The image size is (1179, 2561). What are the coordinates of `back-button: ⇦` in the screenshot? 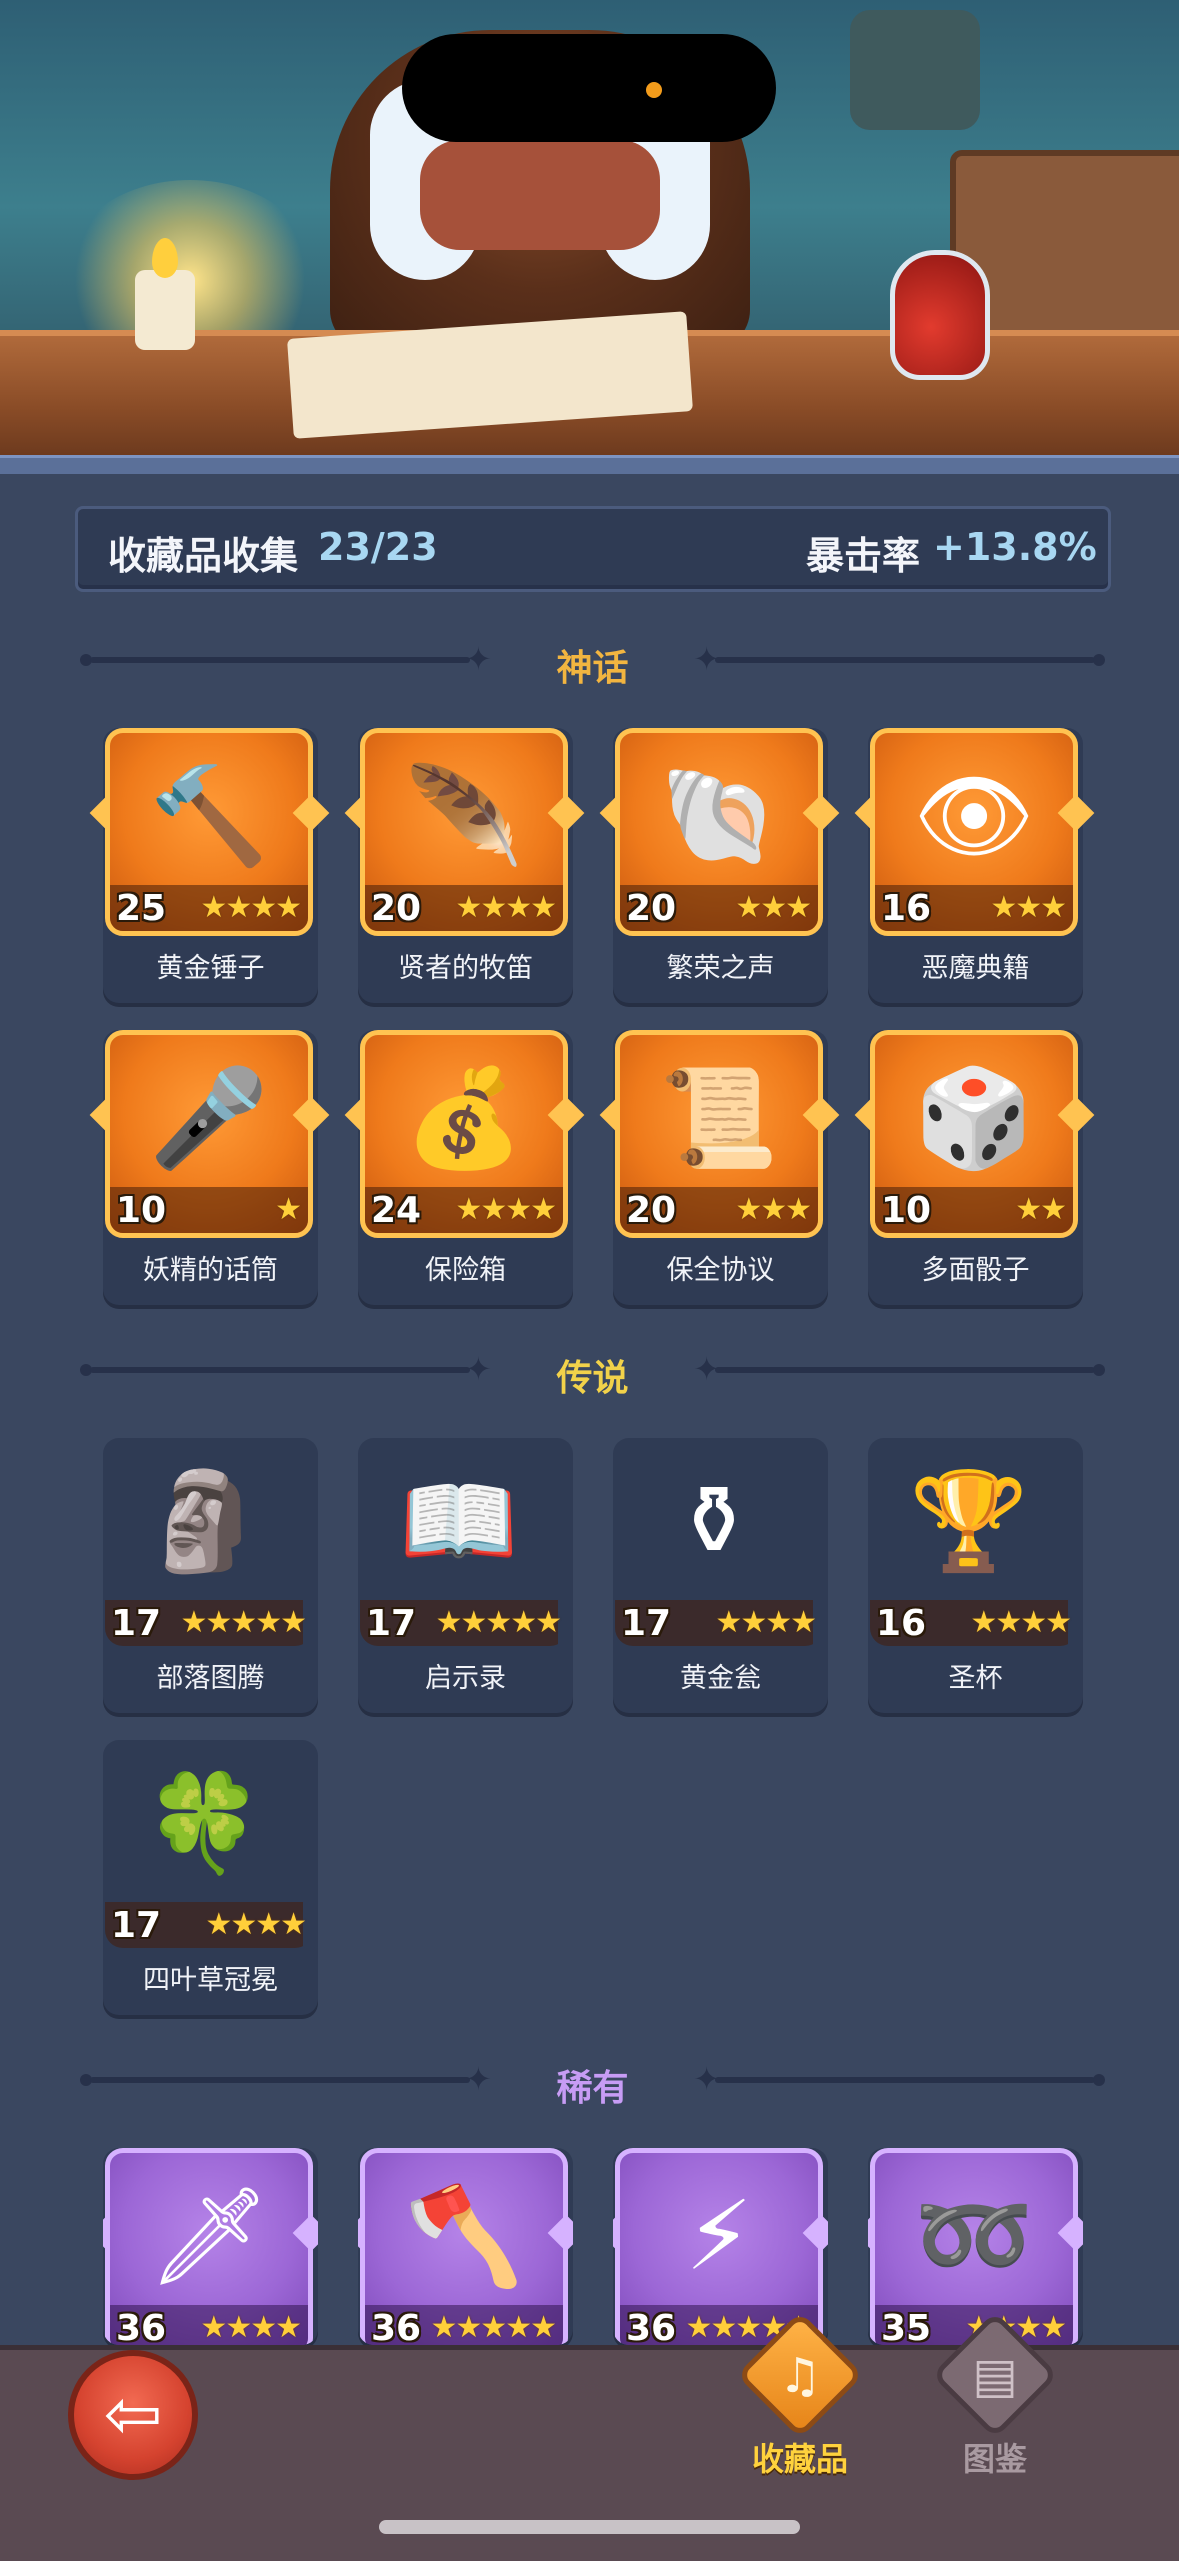 It's located at (133, 2415).